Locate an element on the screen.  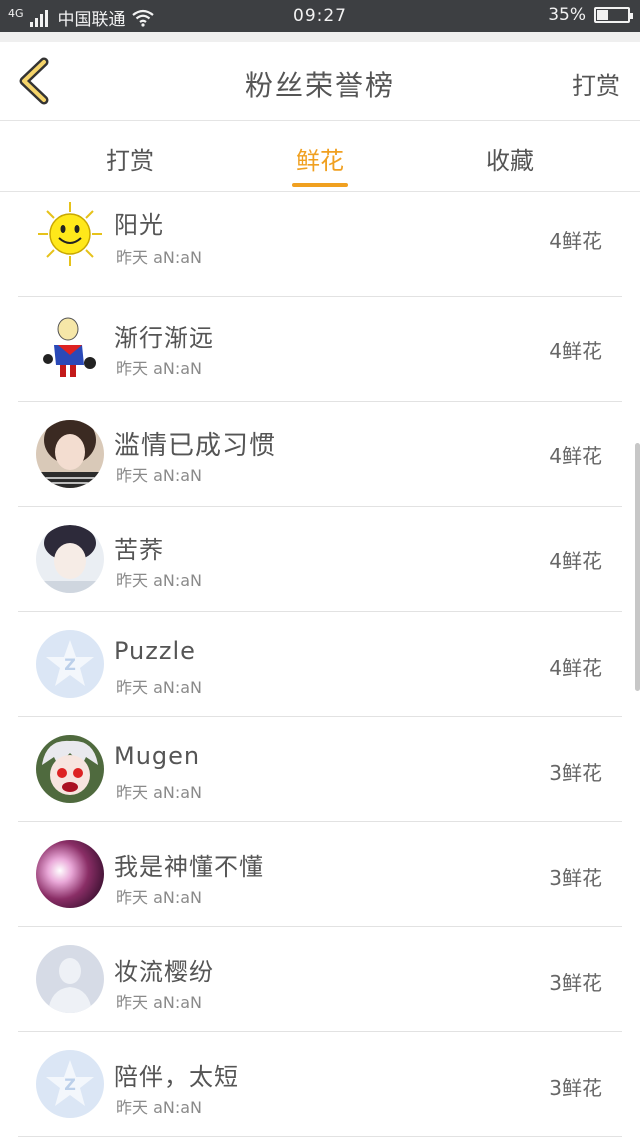
fan-name: 渐行渐远 is located at coordinates (164, 338).